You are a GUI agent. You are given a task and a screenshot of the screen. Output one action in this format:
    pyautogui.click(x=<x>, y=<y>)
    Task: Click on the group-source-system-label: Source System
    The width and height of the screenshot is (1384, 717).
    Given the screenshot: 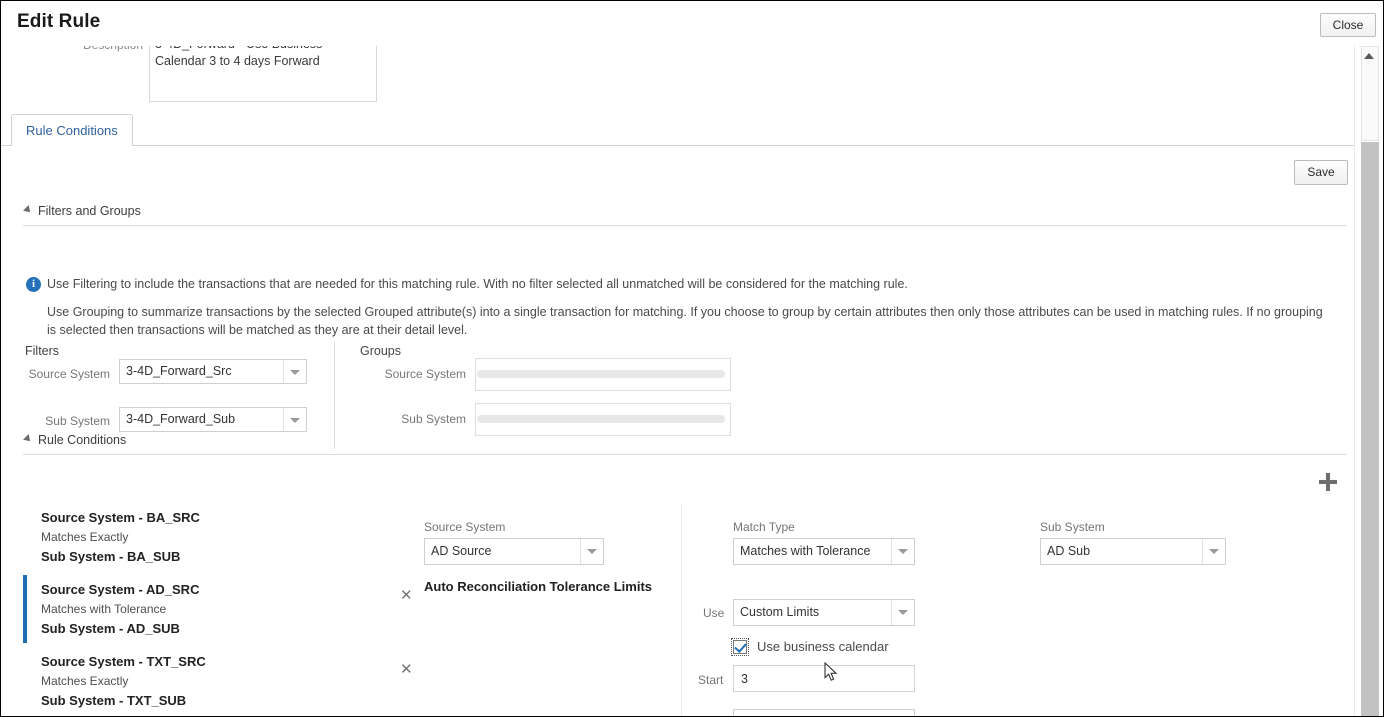 What is the action you would take?
    pyautogui.click(x=425, y=374)
    